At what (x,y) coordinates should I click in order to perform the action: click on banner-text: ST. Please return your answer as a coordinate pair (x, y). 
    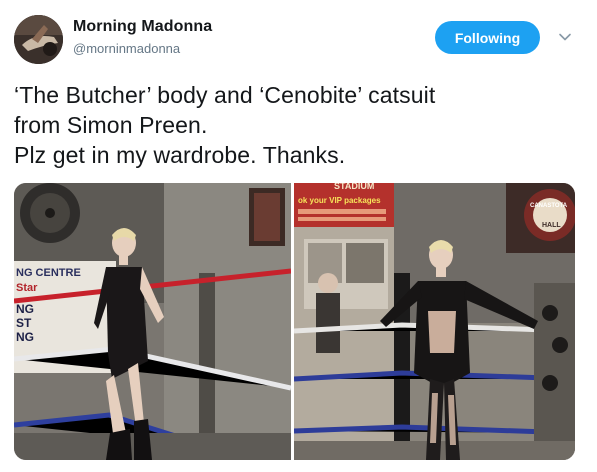
    Looking at the image, I should click on (24, 323).